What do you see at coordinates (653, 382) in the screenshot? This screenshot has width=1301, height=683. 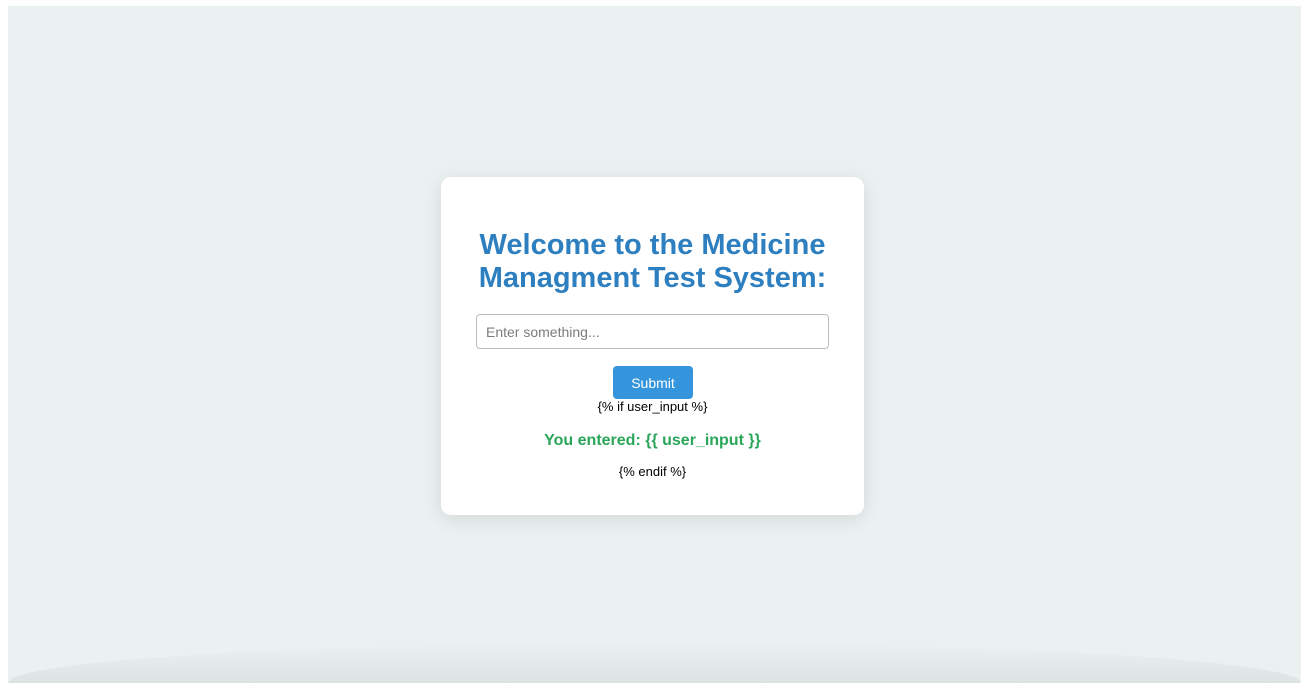 I see `submit-button: Submit` at bounding box center [653, 382].